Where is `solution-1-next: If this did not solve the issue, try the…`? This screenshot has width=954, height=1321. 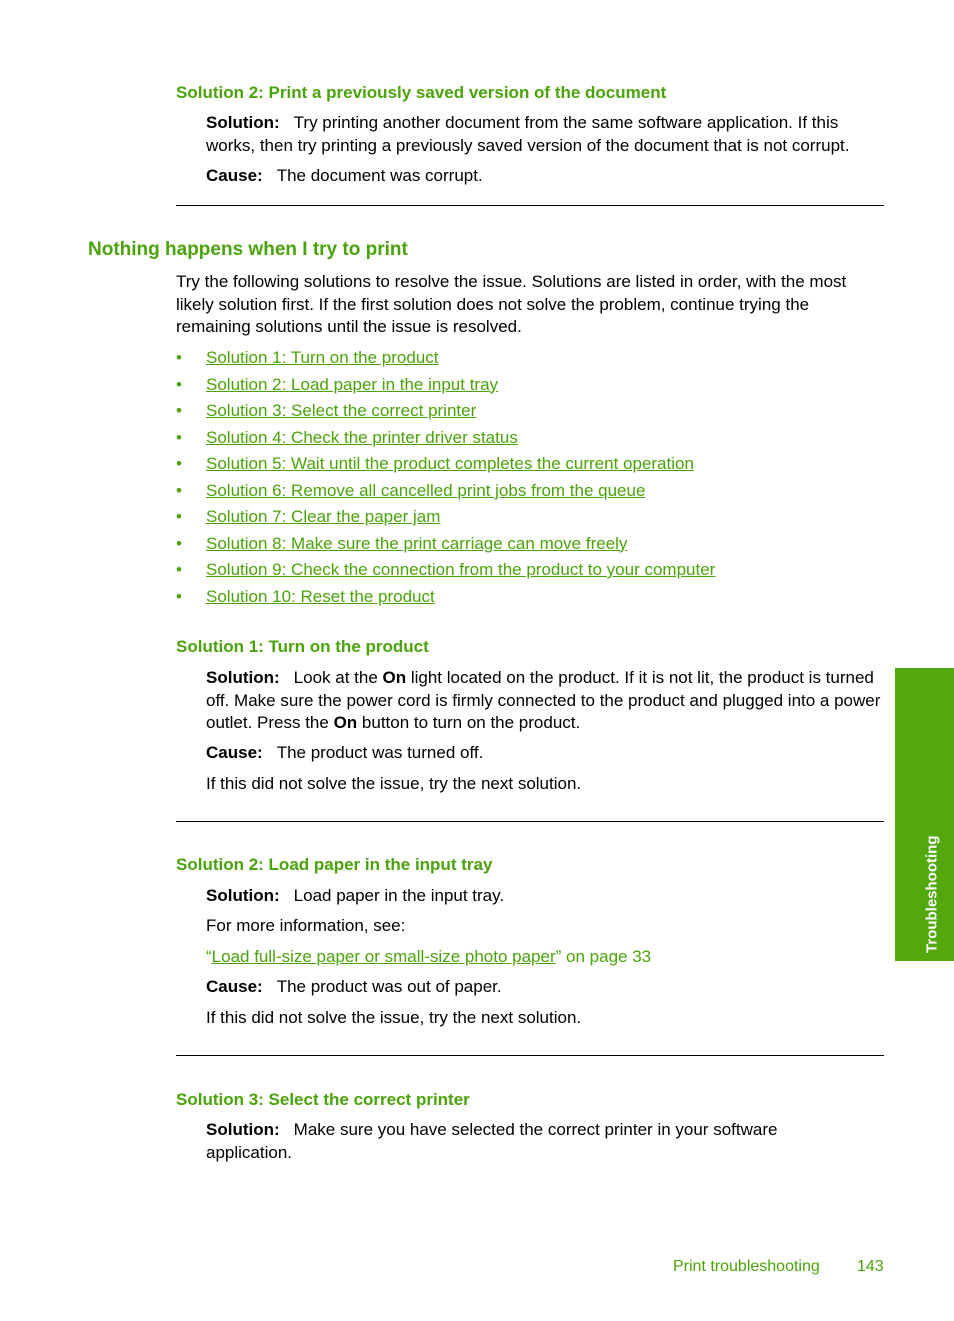 solution-1-next: If this did not solve the issue, try the… is located at coordinates (394, 783).